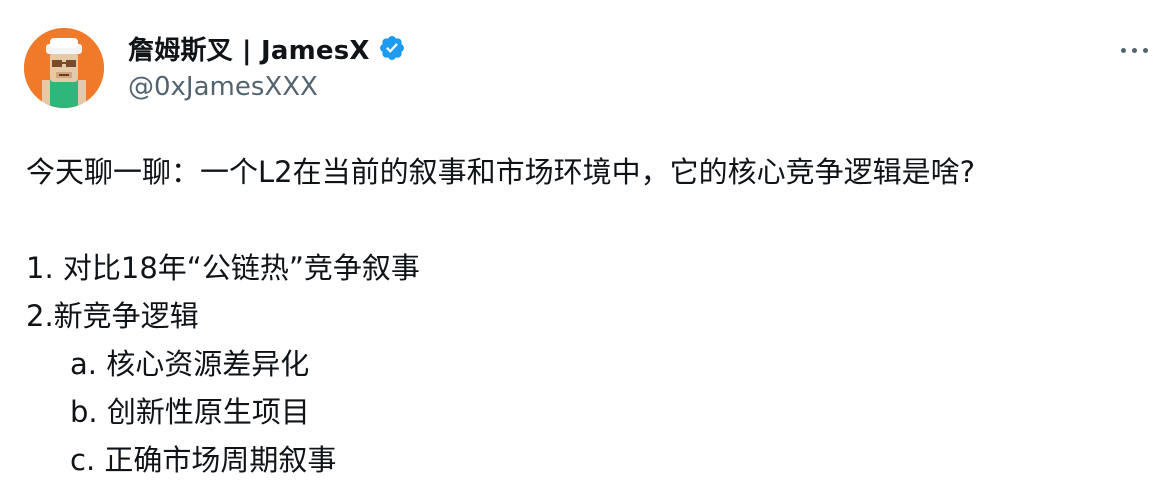  I want to click on author-name-row: 詹姆斯叉 | JamesX, so click(267, 48).